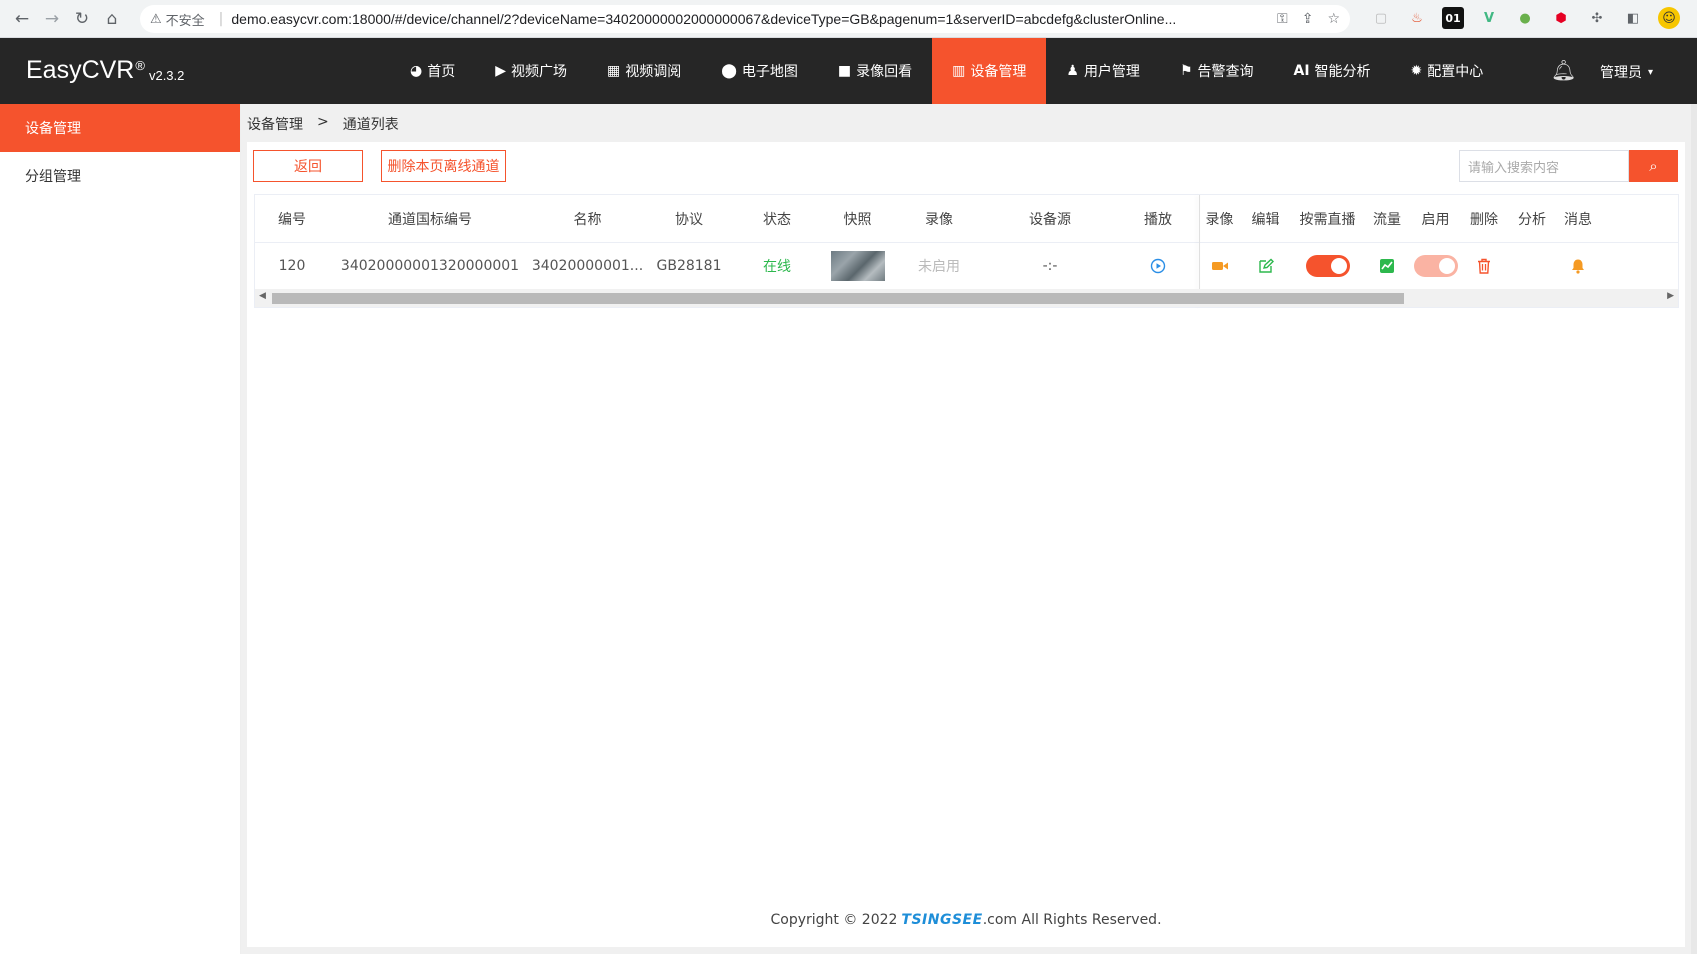  What do you see at coordinates (1332, 71) in the screenshot?
I see `menu-item-ai-analysis: AI 智能分析` at bounding box center [1332, 71].